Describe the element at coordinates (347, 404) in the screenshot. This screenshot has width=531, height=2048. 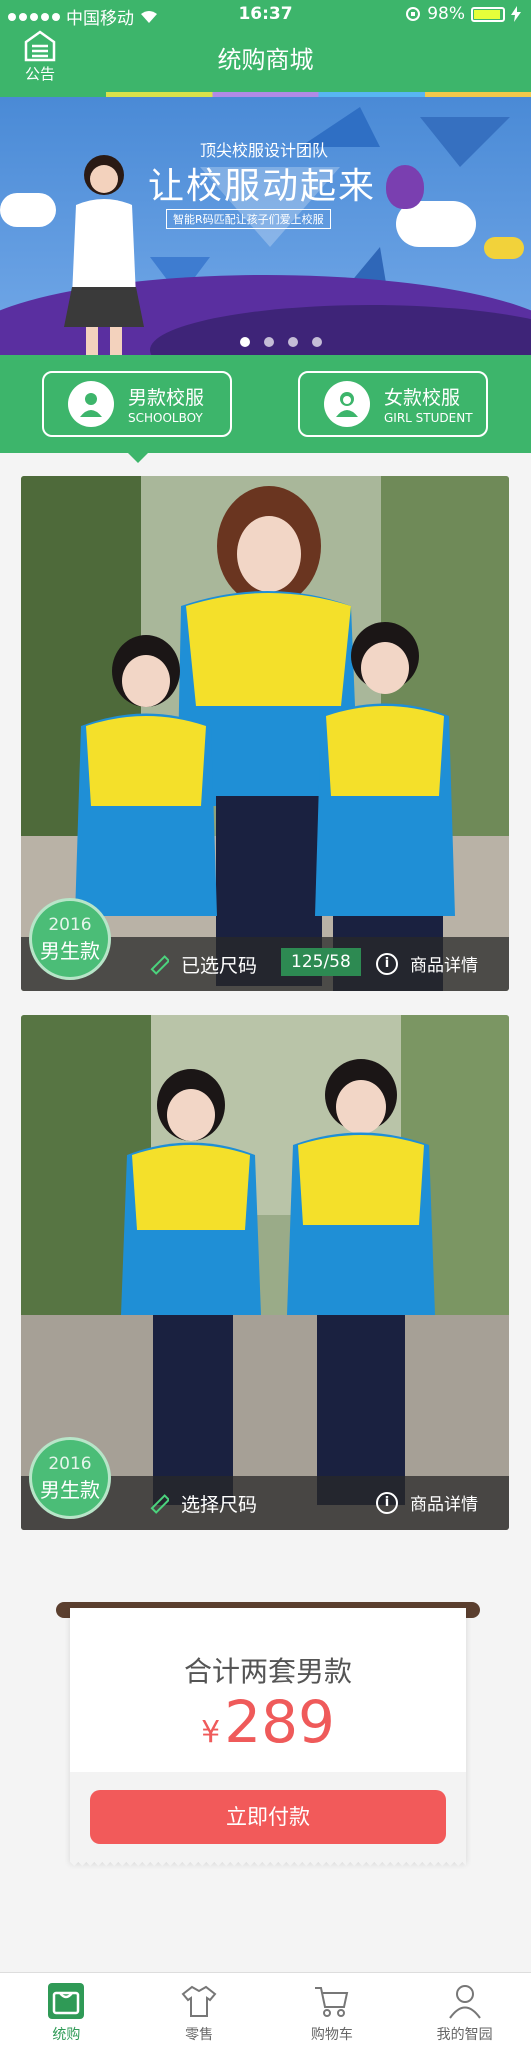
I see `girl-avatar-icon` at that location.